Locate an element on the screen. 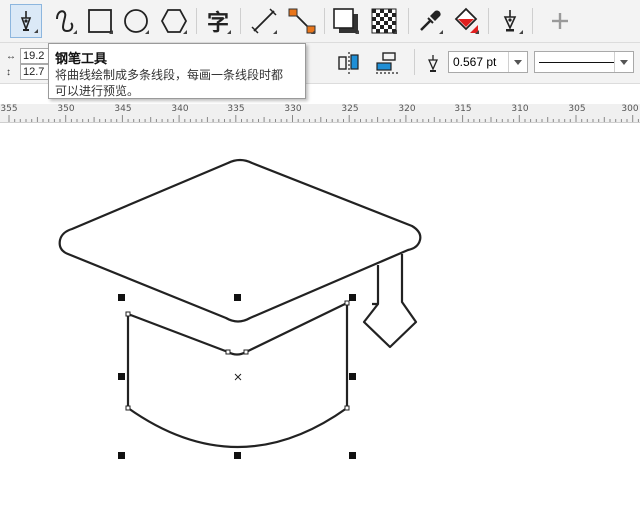  handle-top-right is located at coordinates (352, 297).